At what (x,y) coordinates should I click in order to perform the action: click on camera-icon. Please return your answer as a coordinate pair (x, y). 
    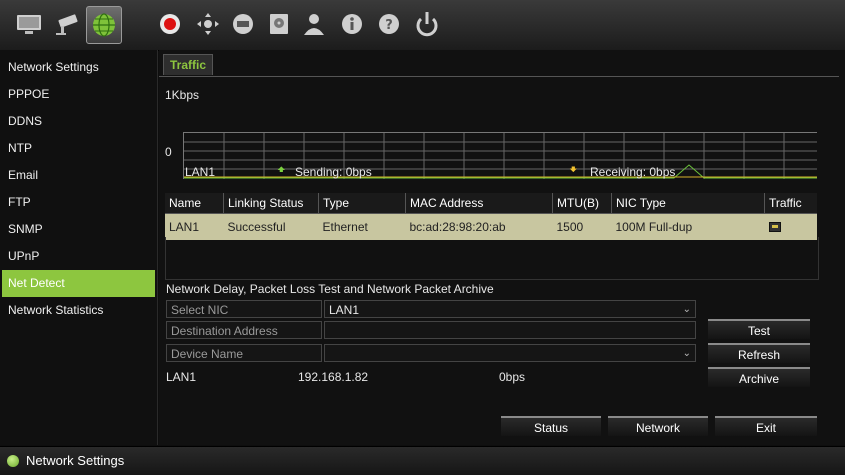
    Looking at the image, I should click on (67, 24).